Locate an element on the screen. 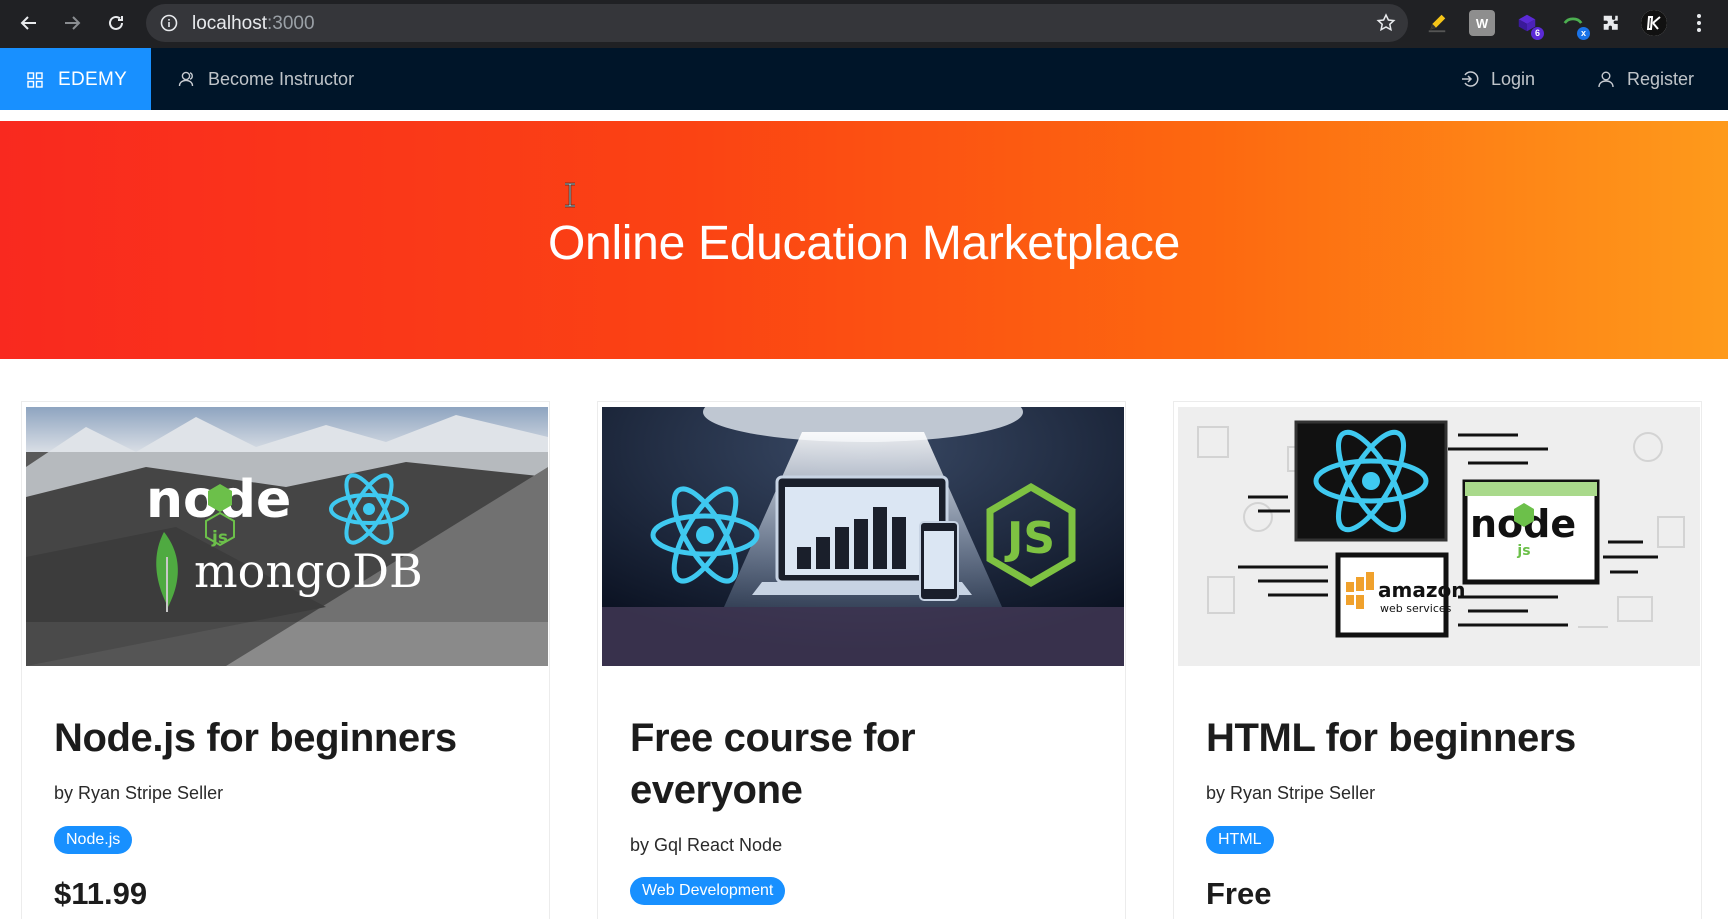 The width and height of the screenshot is (1728, 919). top-navigation: EDEMY Become Instructor Login Register is located at coordinates (864, 79).